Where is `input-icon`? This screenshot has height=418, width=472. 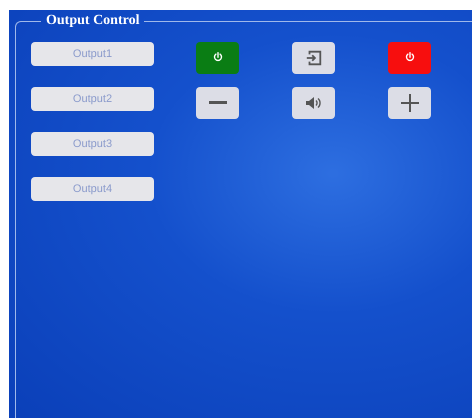
input-icon is located at coordinates (313, 58).